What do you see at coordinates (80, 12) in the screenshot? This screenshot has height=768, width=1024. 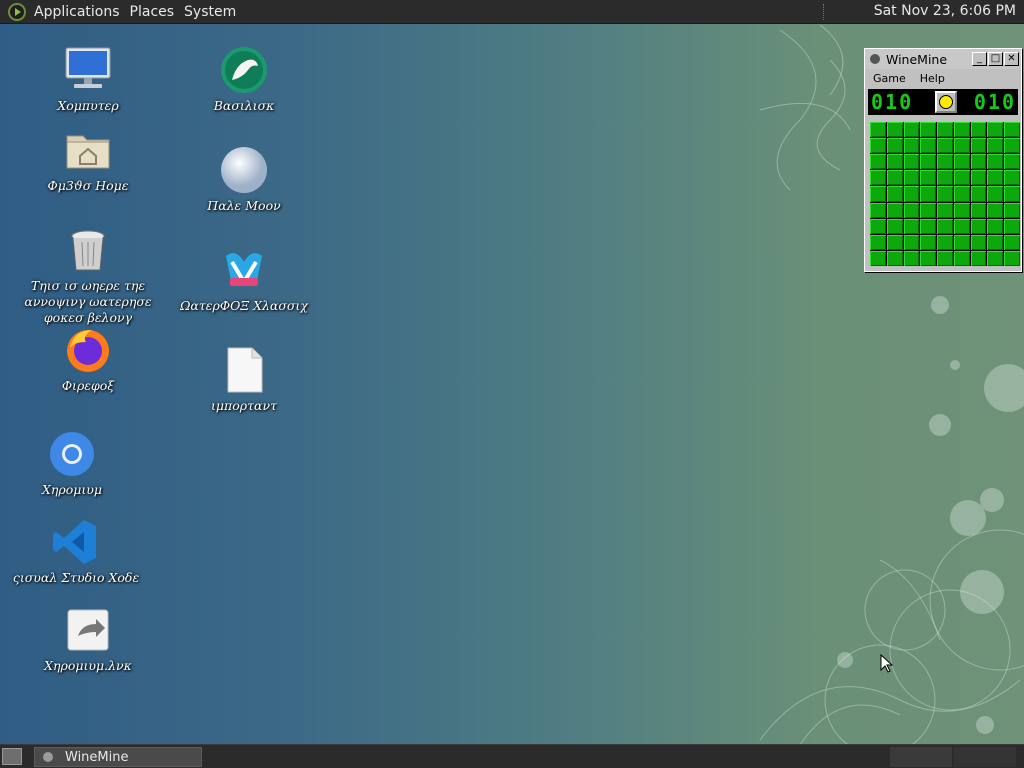 I see `applications-menu: Applications` at bounding box center [80, 12].